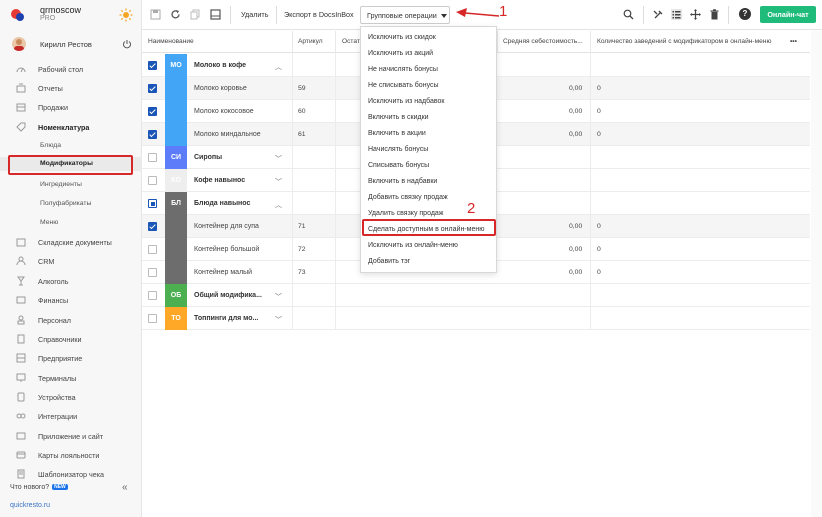 The width and height of the screenshot is (822, 517). Describe the element at coordinates (793, 41) in the screenshot. I see `column-menu-icon: •••` at that location.